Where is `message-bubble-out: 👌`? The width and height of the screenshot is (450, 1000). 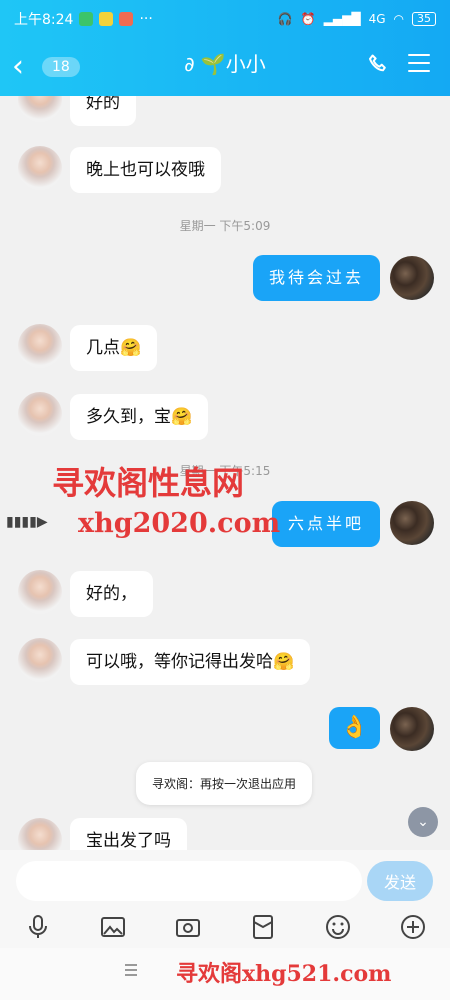 message-bubble-out: 👌 is located at coordinates (354, 728).